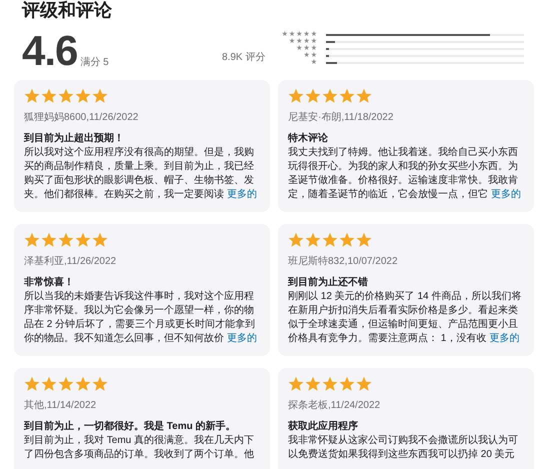 Image resolution: width=550 pixels, height=469 pixels. What do you see at coordinates (82, 117) in the screenshot?
I see `review-author: 狐狸妈妈8600,11/26/2022` at bounding box center [82, 117].